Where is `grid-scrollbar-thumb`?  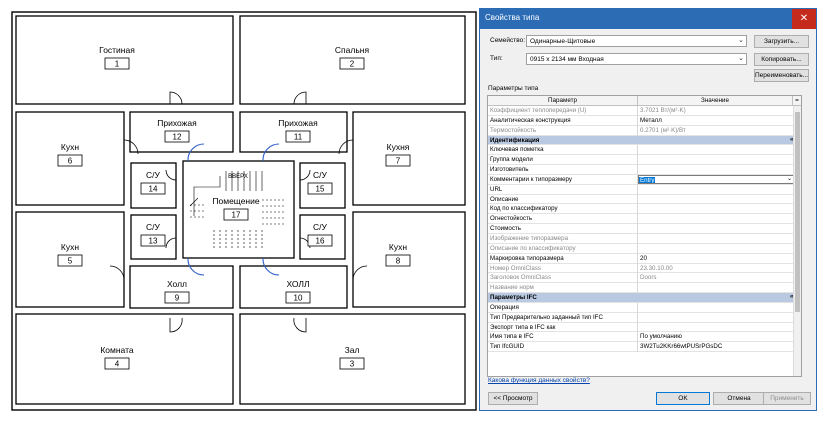
grid-scrollbar-thumb is located at coordinates (797, 212).